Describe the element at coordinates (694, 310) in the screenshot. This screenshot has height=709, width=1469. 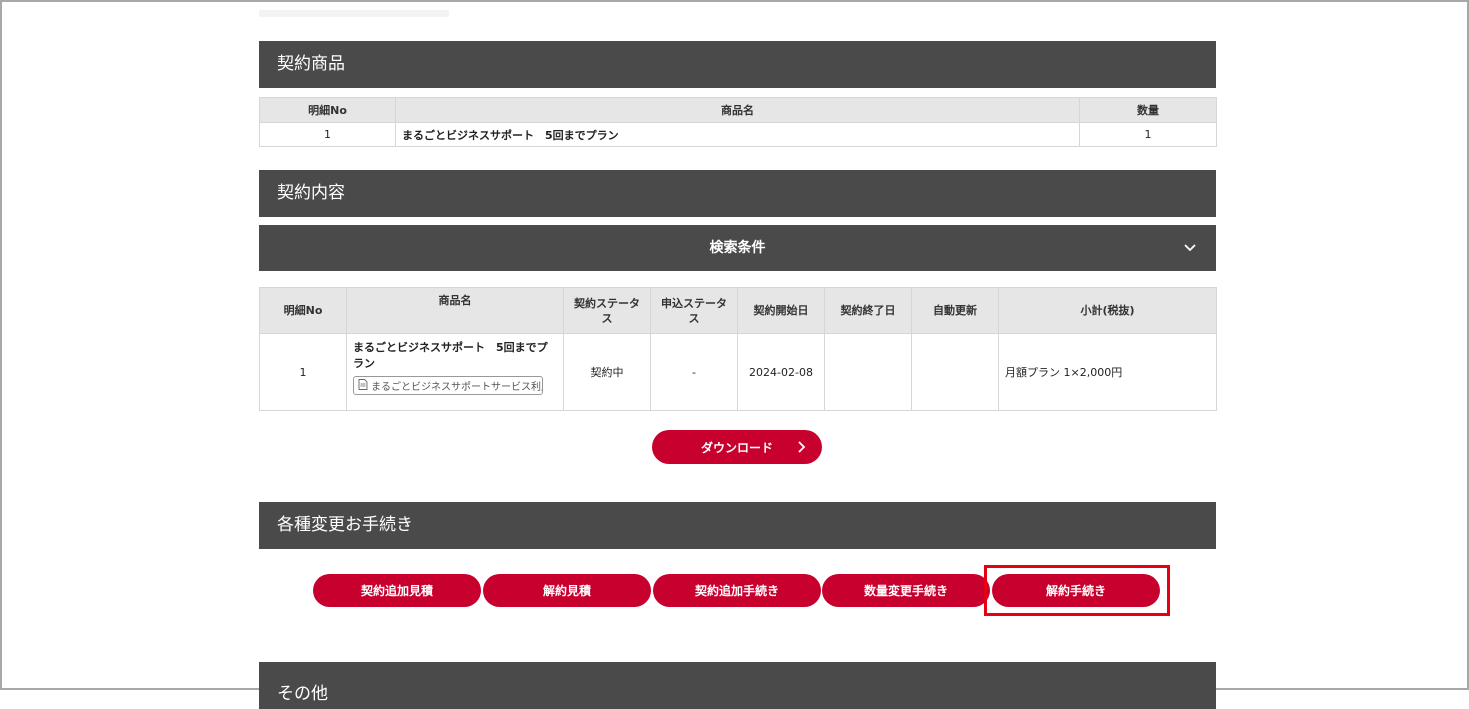
I see `col-application-status: 申込ステータス` at that location.